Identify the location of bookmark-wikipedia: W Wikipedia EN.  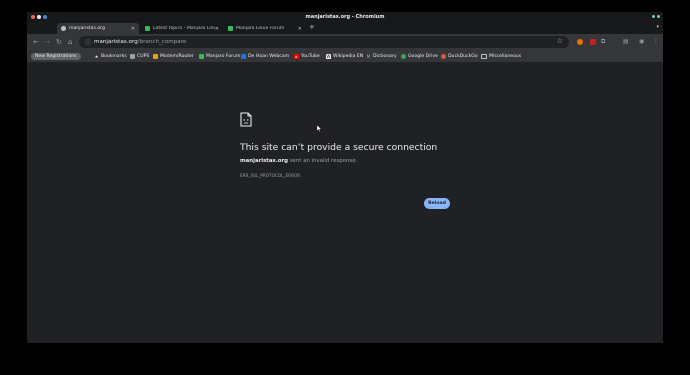
(344, 56).